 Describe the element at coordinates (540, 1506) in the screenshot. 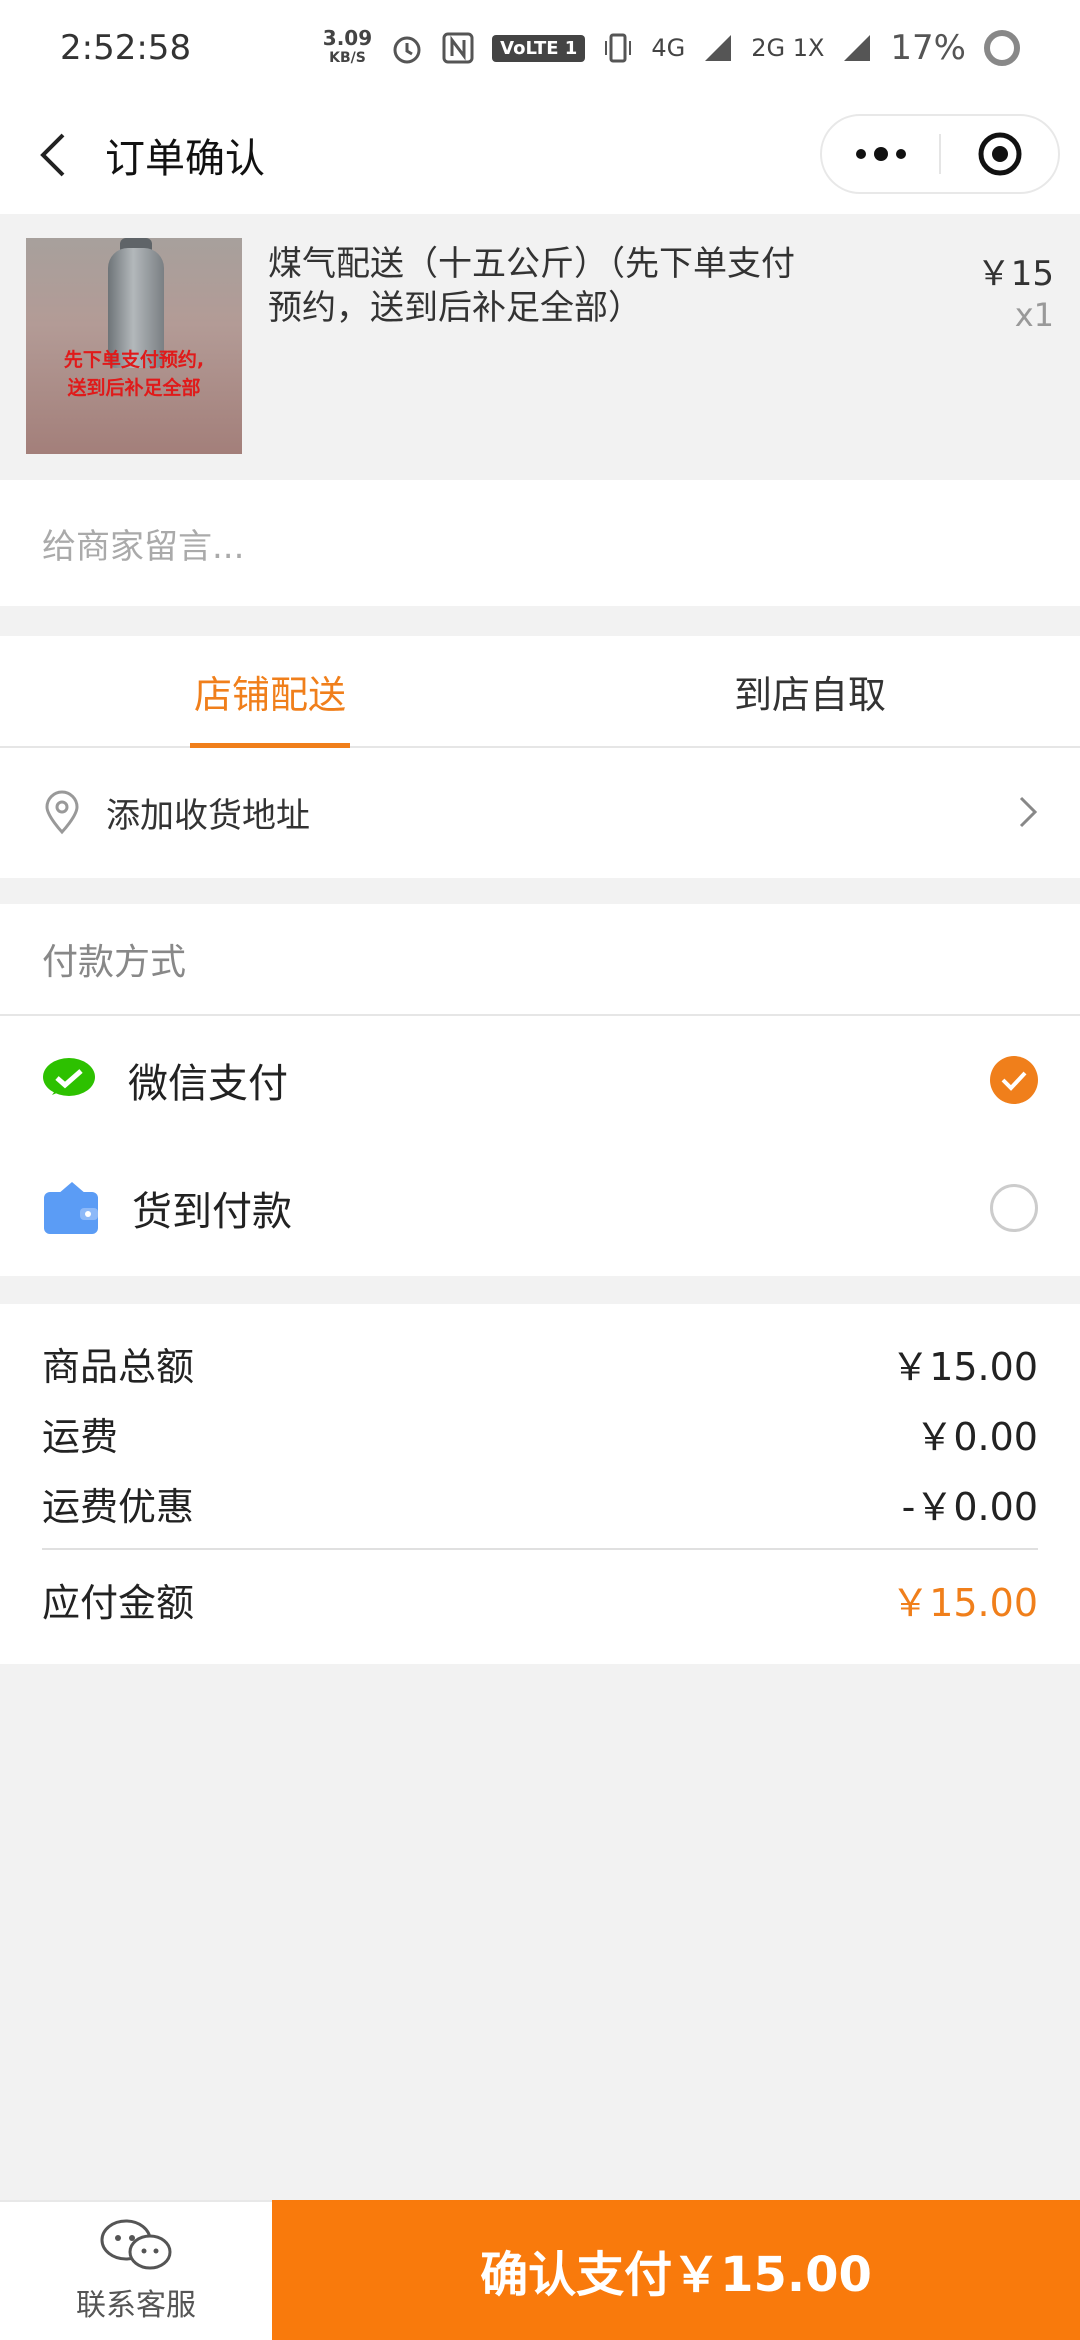

I see `summary-row-shipping-discount: 运费优惠 -￥0.00` at that location.